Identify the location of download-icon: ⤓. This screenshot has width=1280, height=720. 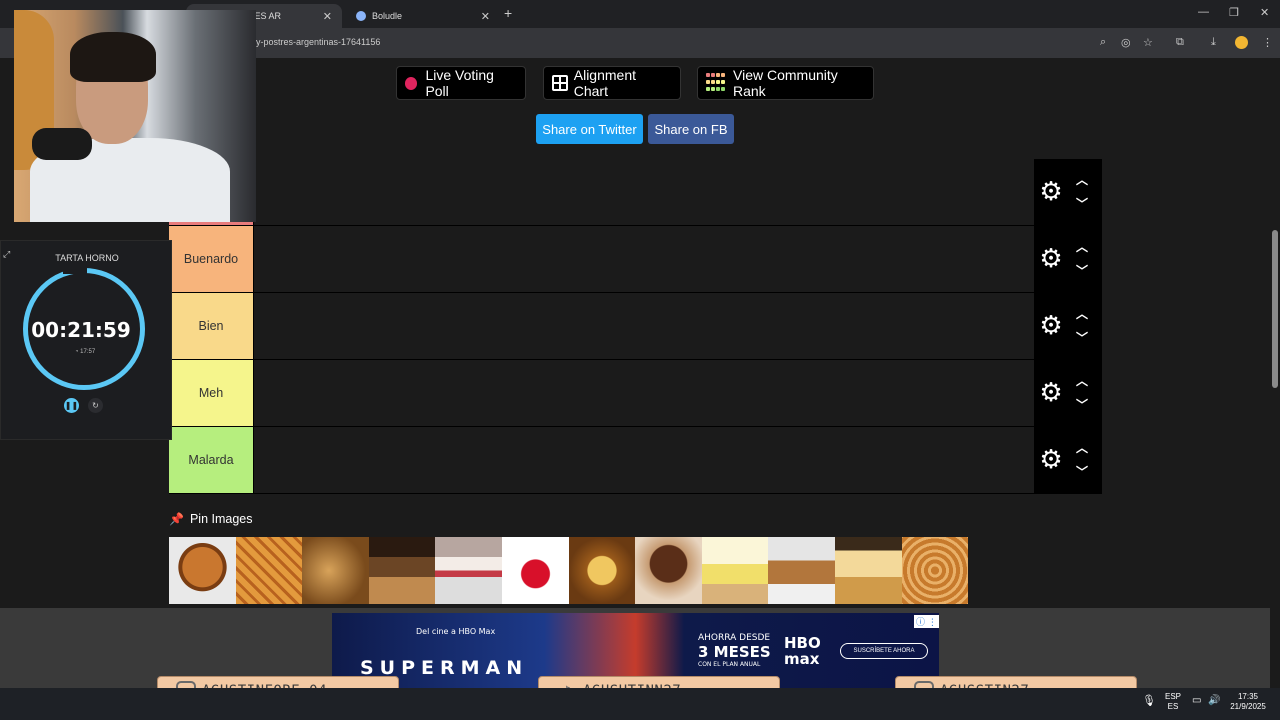
(1213, 42).